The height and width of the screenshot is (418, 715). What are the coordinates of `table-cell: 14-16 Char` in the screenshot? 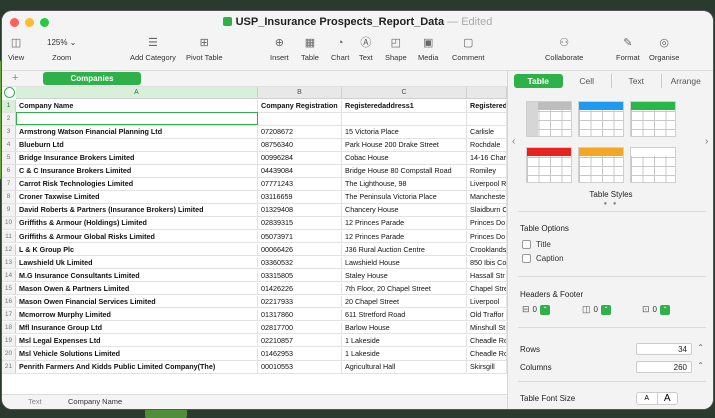 It's located at (487, 158).